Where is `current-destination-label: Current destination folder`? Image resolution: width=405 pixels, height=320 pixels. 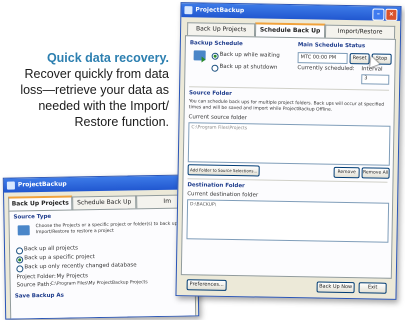
current-destination-label: Current destination folder is located at coordinates (223, 195).